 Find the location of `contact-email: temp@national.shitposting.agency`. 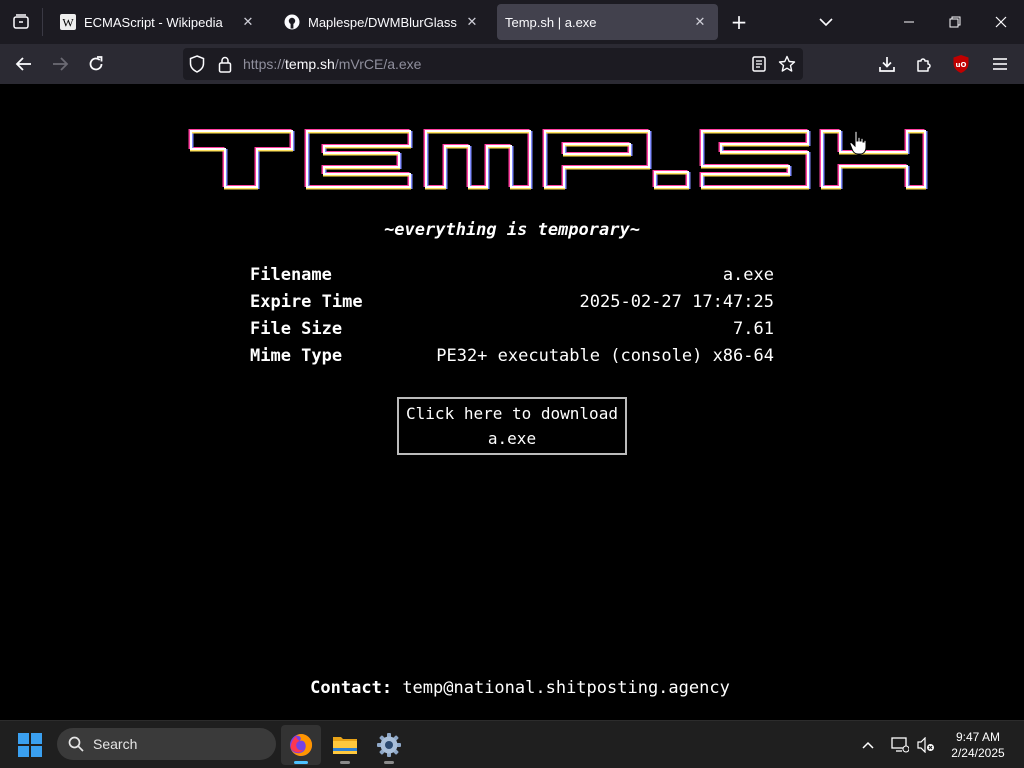

contact-email: temp@national.shitposting.agency is located at coordinates (566, 688).